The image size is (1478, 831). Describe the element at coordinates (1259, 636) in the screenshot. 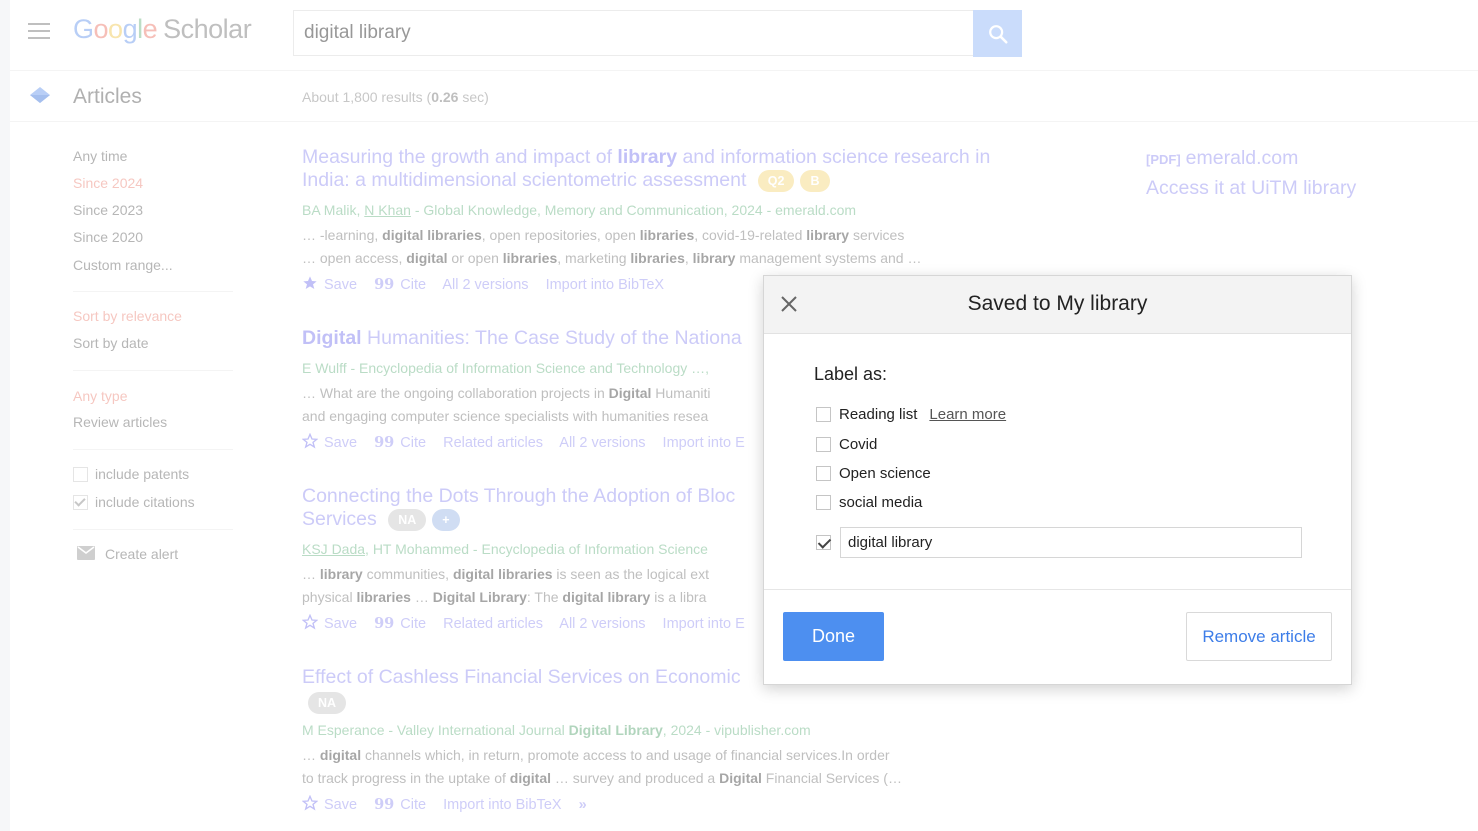

I see `remove-article-button: Remove article` at that location.